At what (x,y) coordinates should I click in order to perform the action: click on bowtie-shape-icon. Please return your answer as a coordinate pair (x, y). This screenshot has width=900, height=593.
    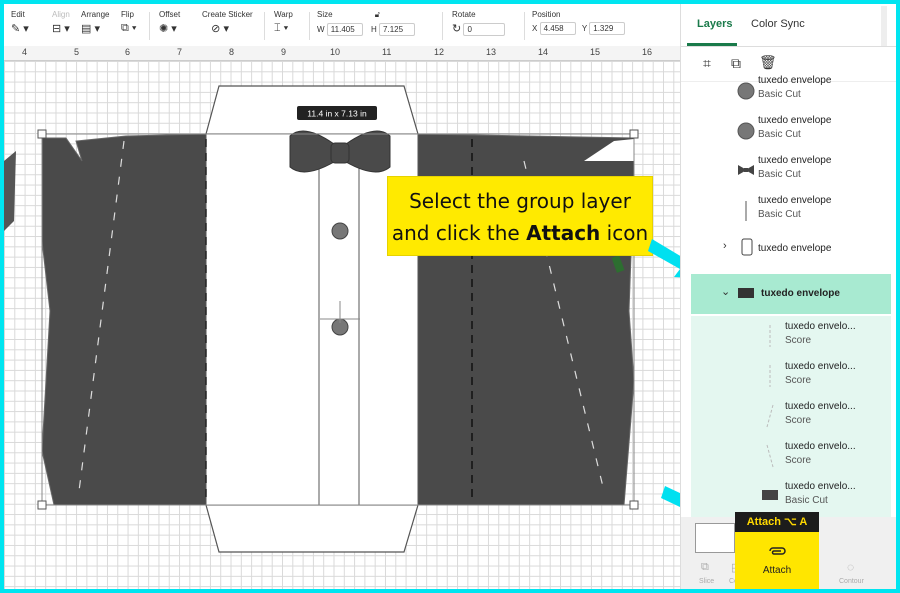
    Looking at the image, I should click on (746, 170).